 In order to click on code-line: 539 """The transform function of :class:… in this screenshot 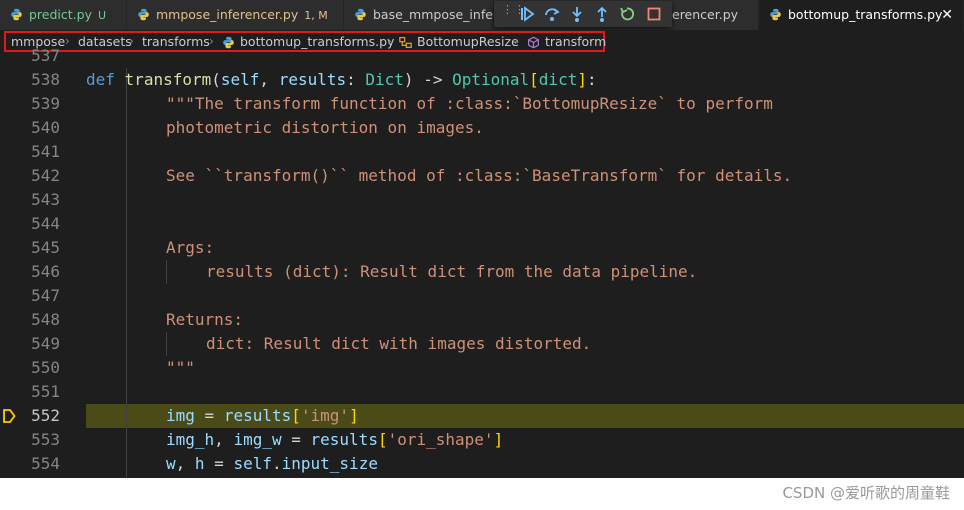, I will do `click(482, 104)`.